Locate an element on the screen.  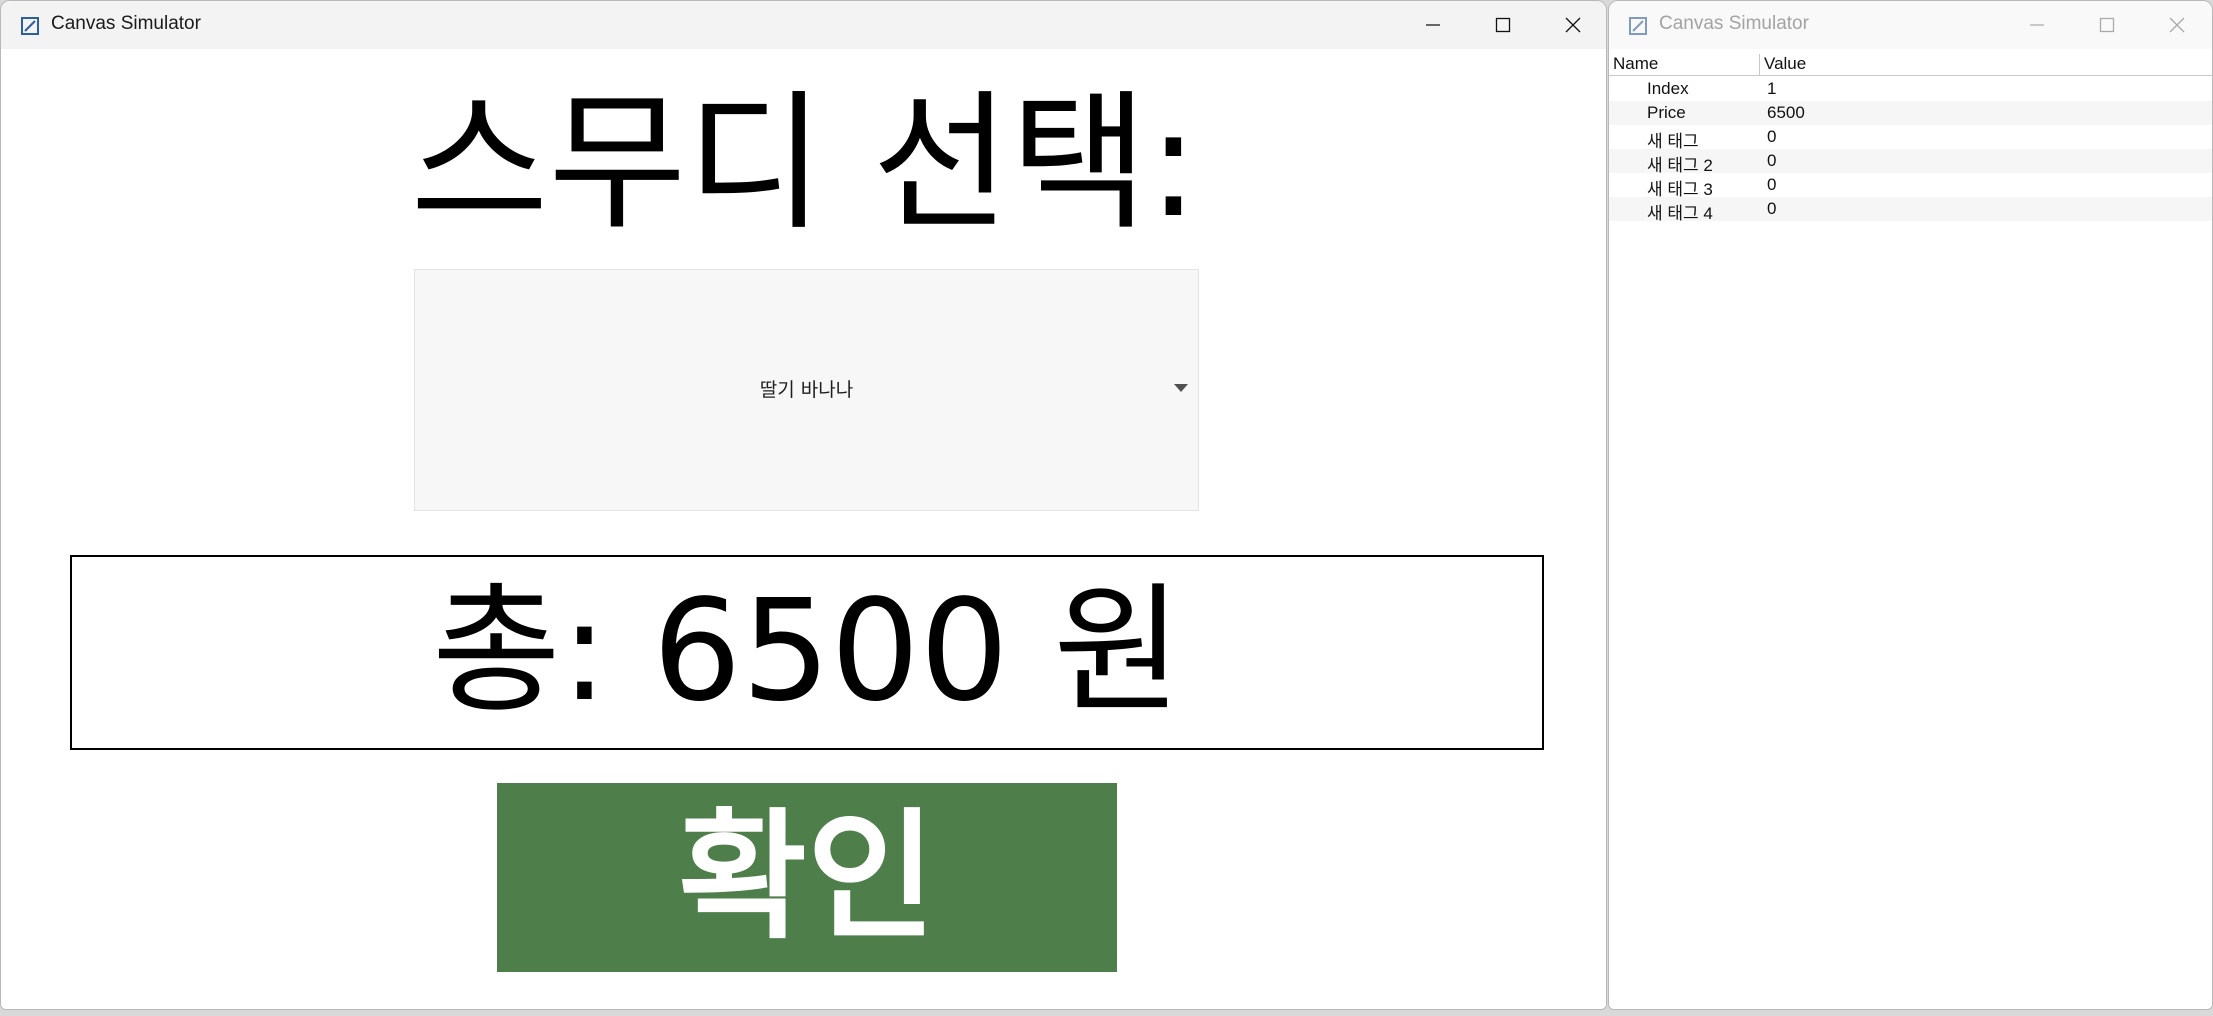
confirm-button: 확인 is located at coordinates (807, 877).